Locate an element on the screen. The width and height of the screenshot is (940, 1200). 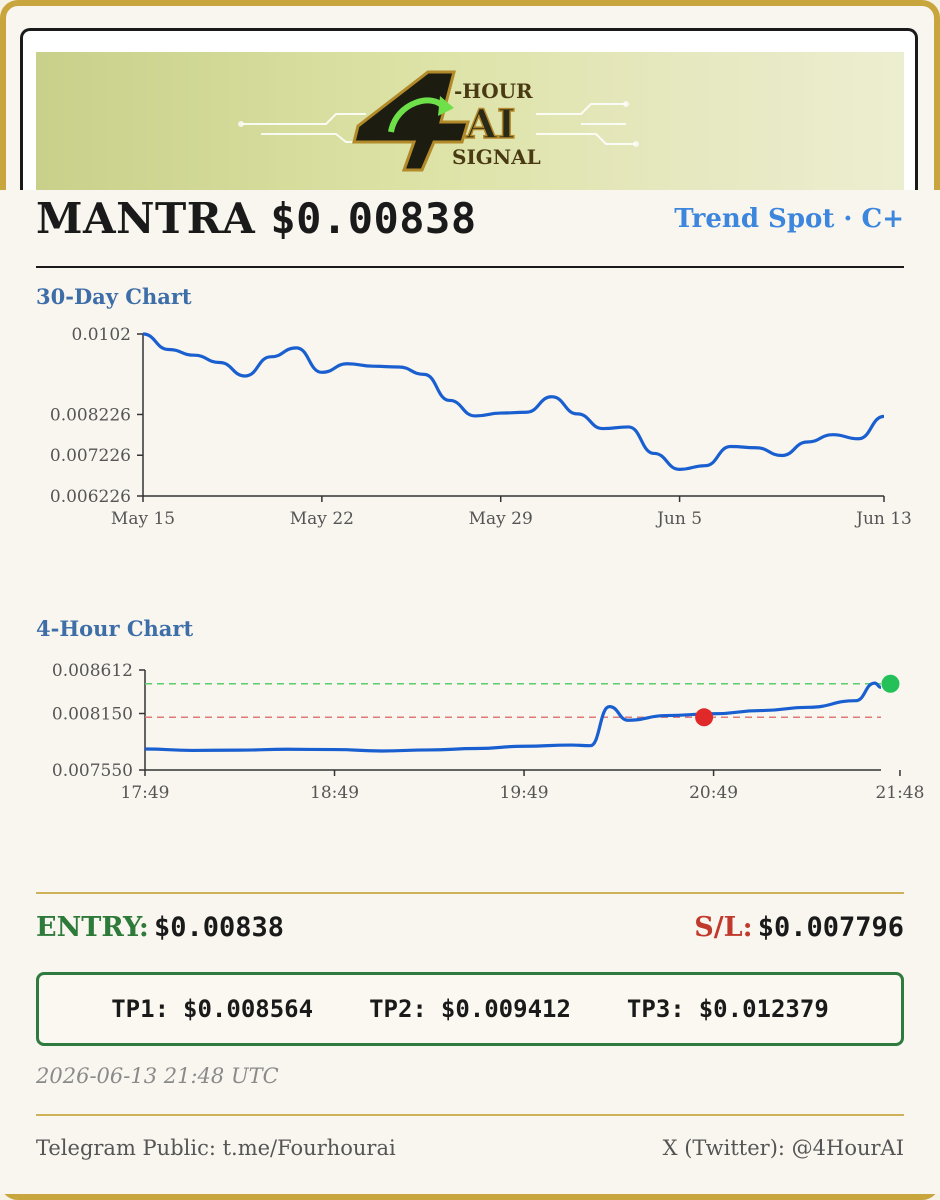
four-numeral-shape is located at coordinates (411, 121).